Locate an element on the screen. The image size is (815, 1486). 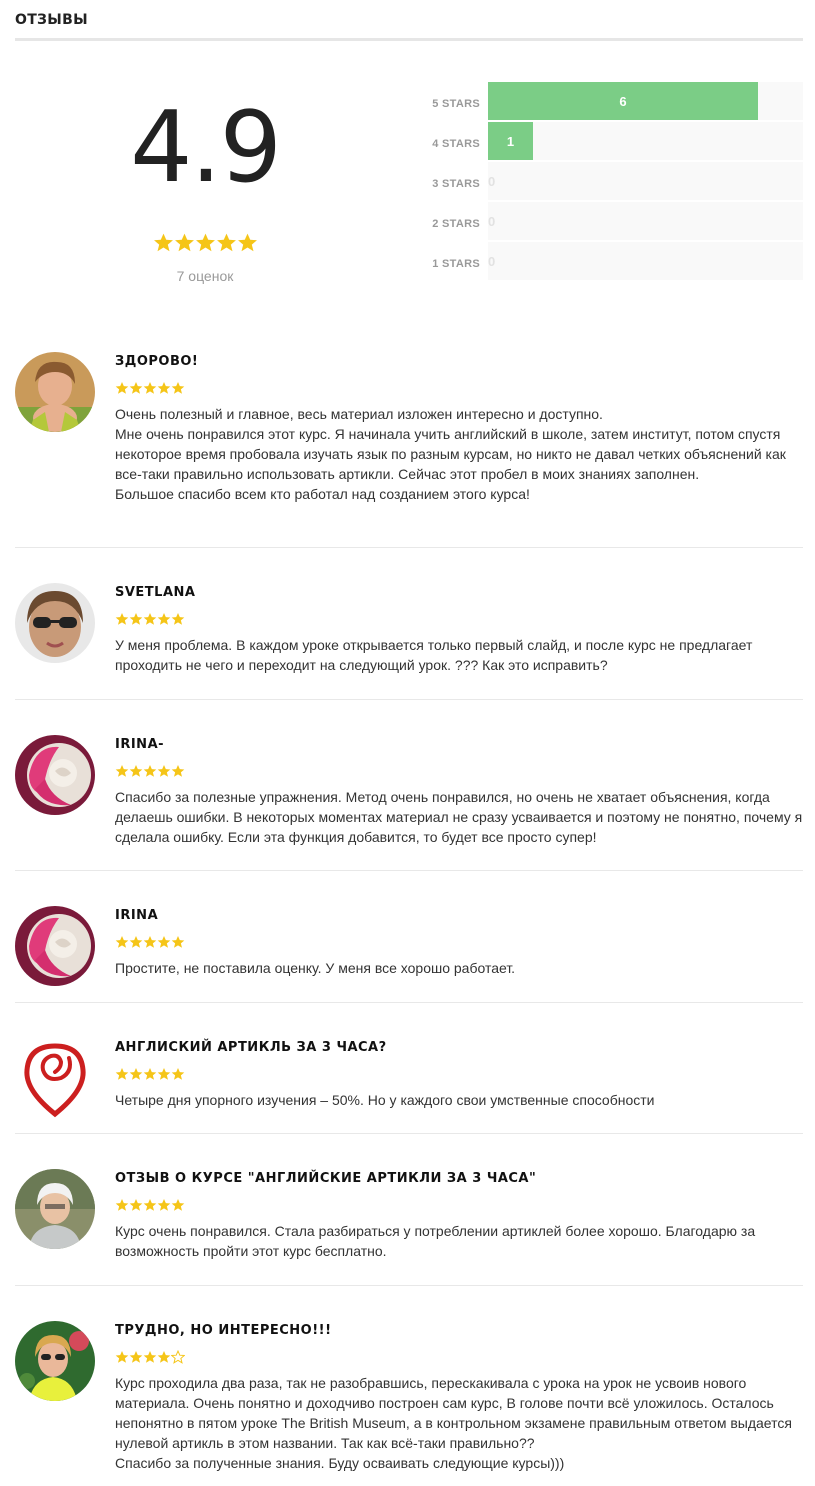
distribution-label: 3 STARS is located at coordinates (456, 184).